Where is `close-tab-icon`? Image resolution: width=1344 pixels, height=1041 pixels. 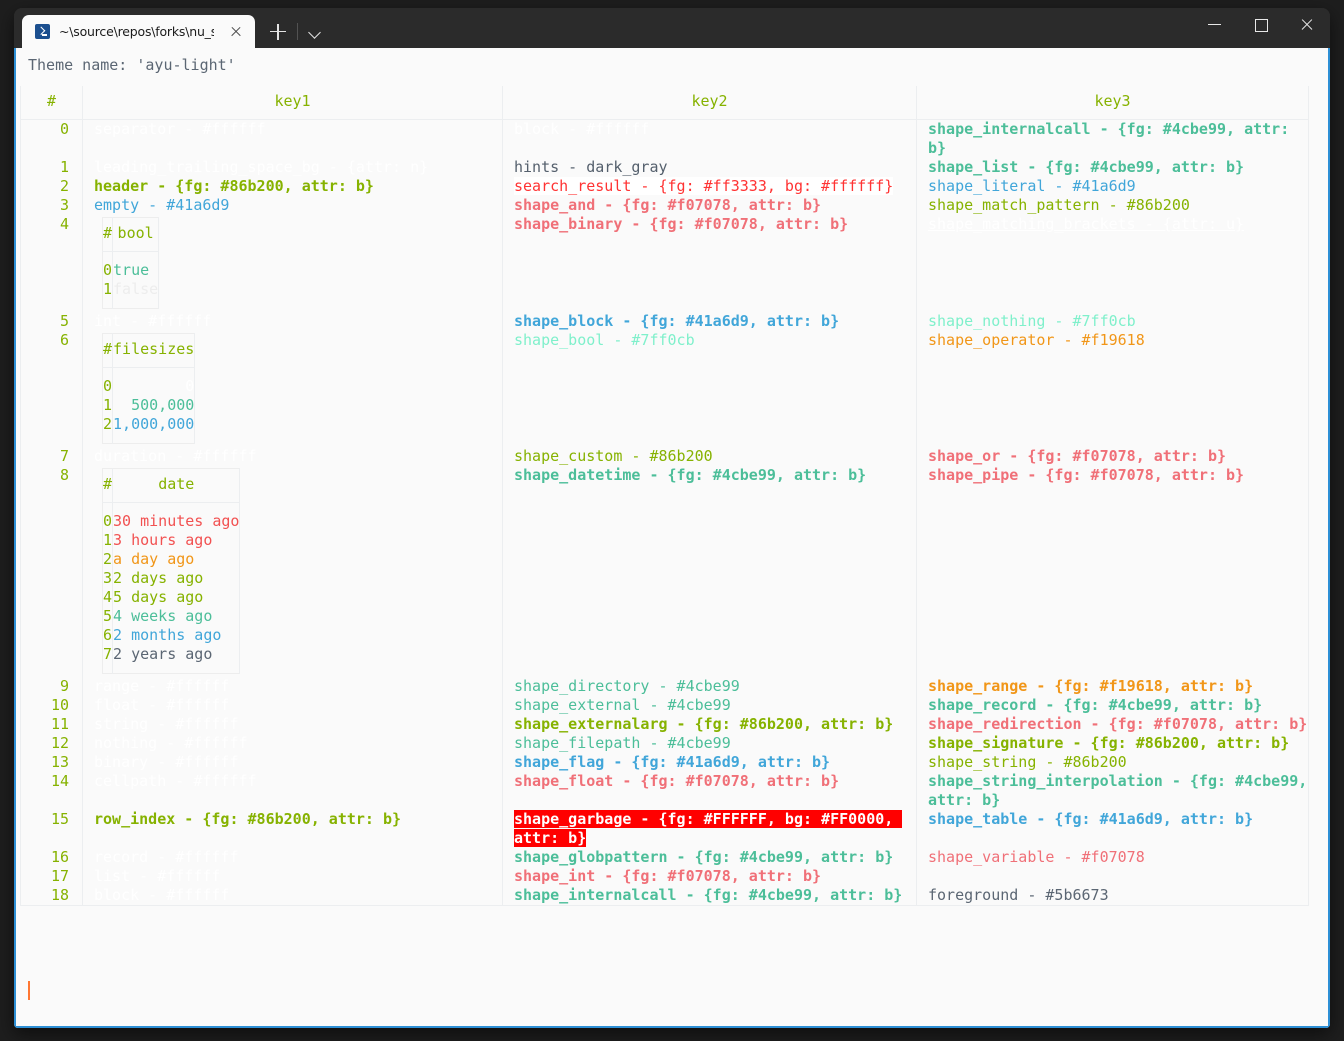
close-tab-icon is located at coordinates (236, 32).